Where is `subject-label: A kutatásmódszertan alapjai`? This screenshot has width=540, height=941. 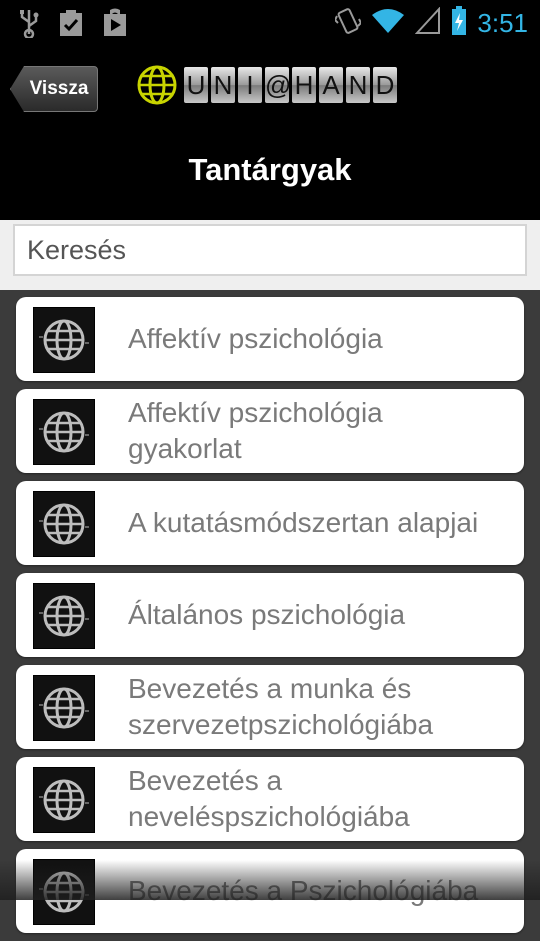
subject-label: A kutatásmódszertan alapjai is located at coordinates (303, 522).